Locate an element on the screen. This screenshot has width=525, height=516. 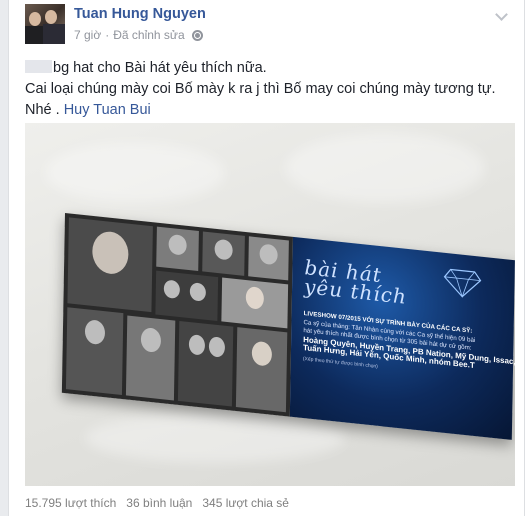
post-text-line-3: Nhé . Huy Tuan Bui is located at coordinates (88, 110).